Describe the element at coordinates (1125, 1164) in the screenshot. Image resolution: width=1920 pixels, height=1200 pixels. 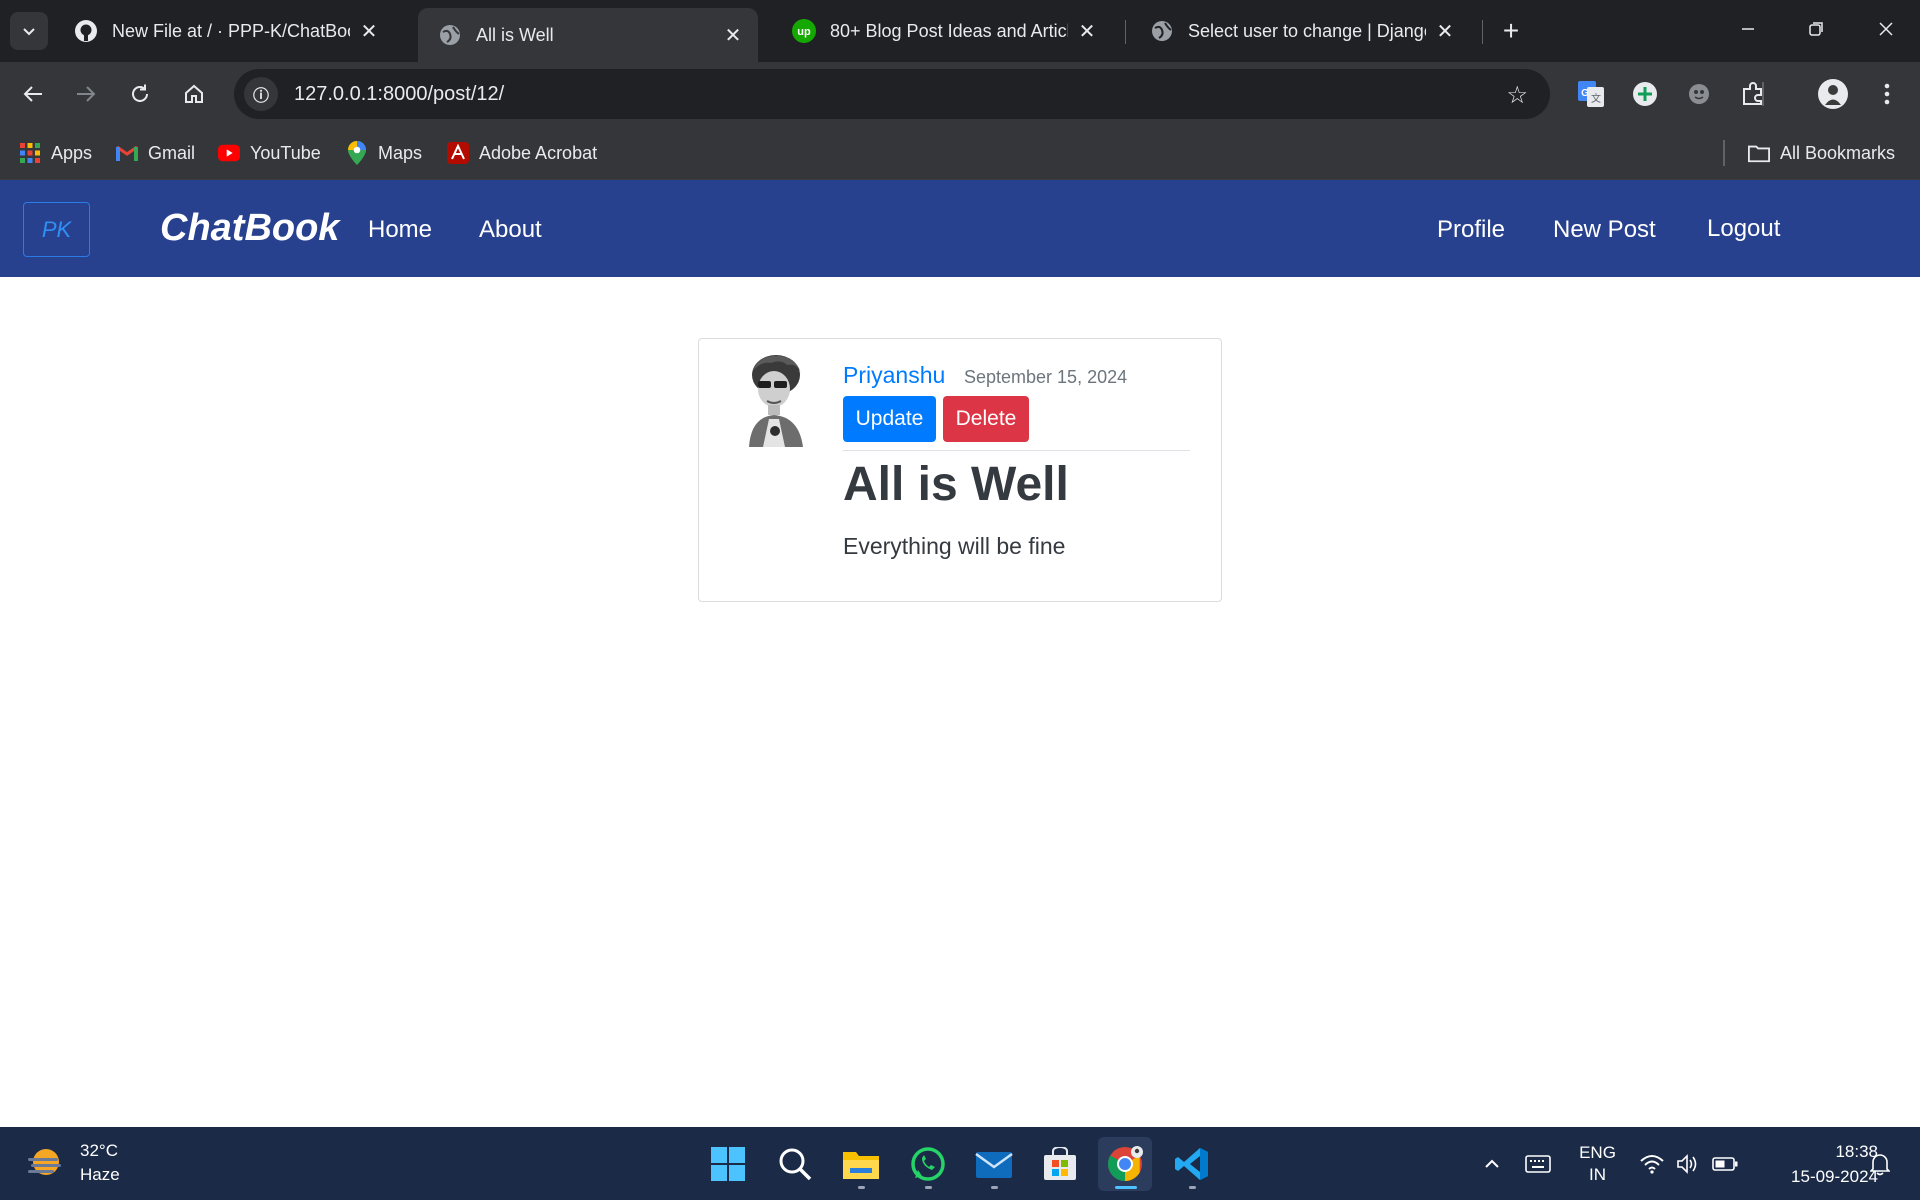
I see `chrome-icon` at that location.